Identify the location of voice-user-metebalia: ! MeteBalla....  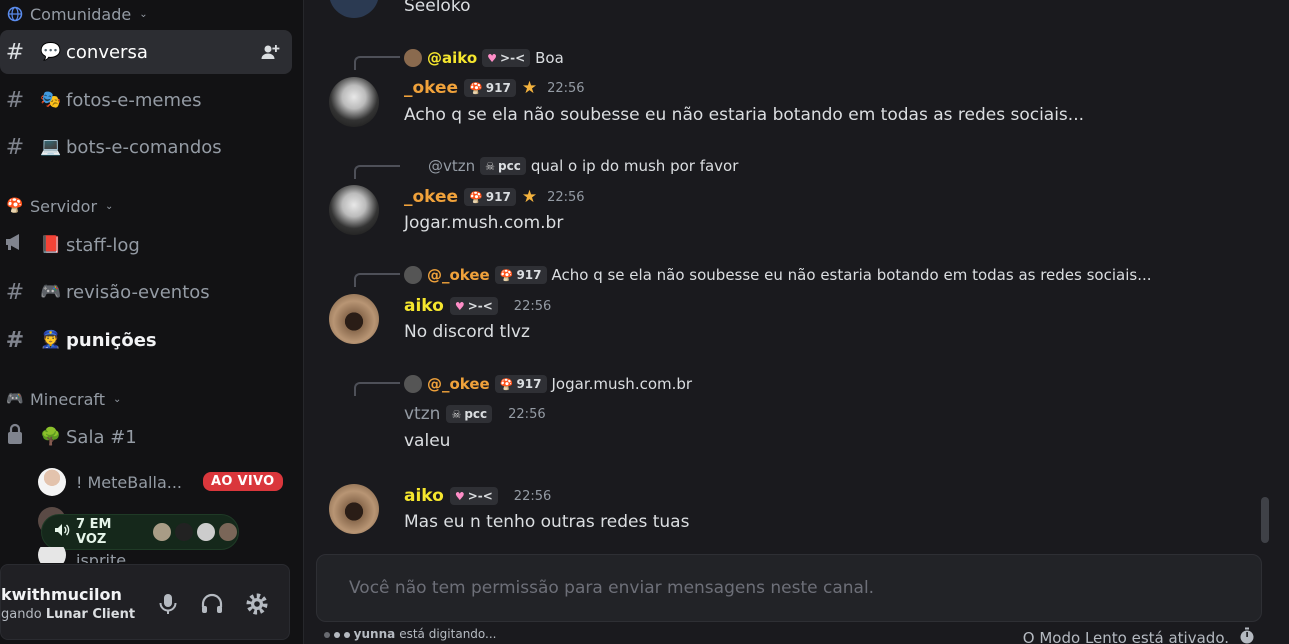
(110, 482).